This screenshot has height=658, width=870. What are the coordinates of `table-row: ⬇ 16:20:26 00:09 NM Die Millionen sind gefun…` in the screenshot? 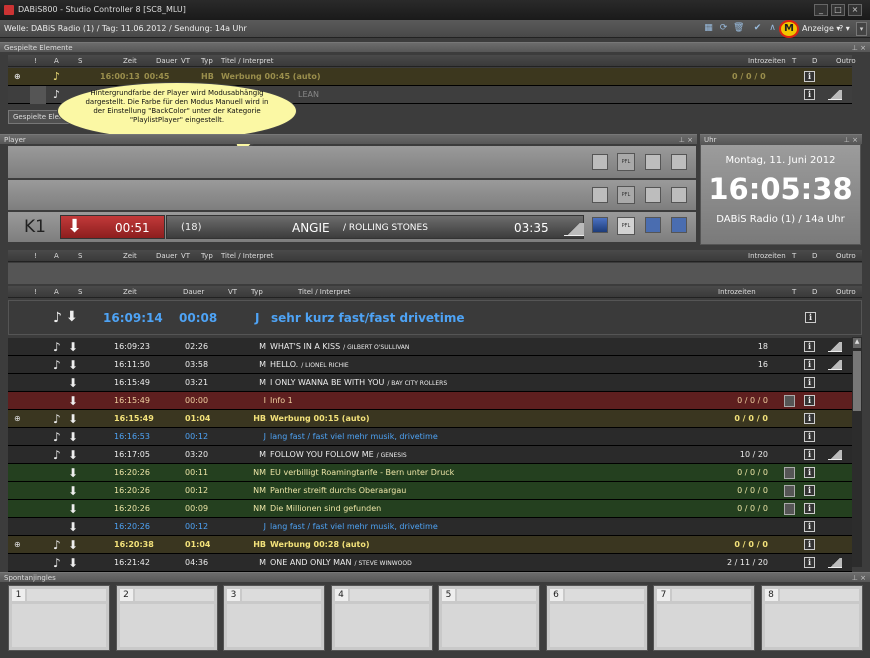 It's located at (430, 509).